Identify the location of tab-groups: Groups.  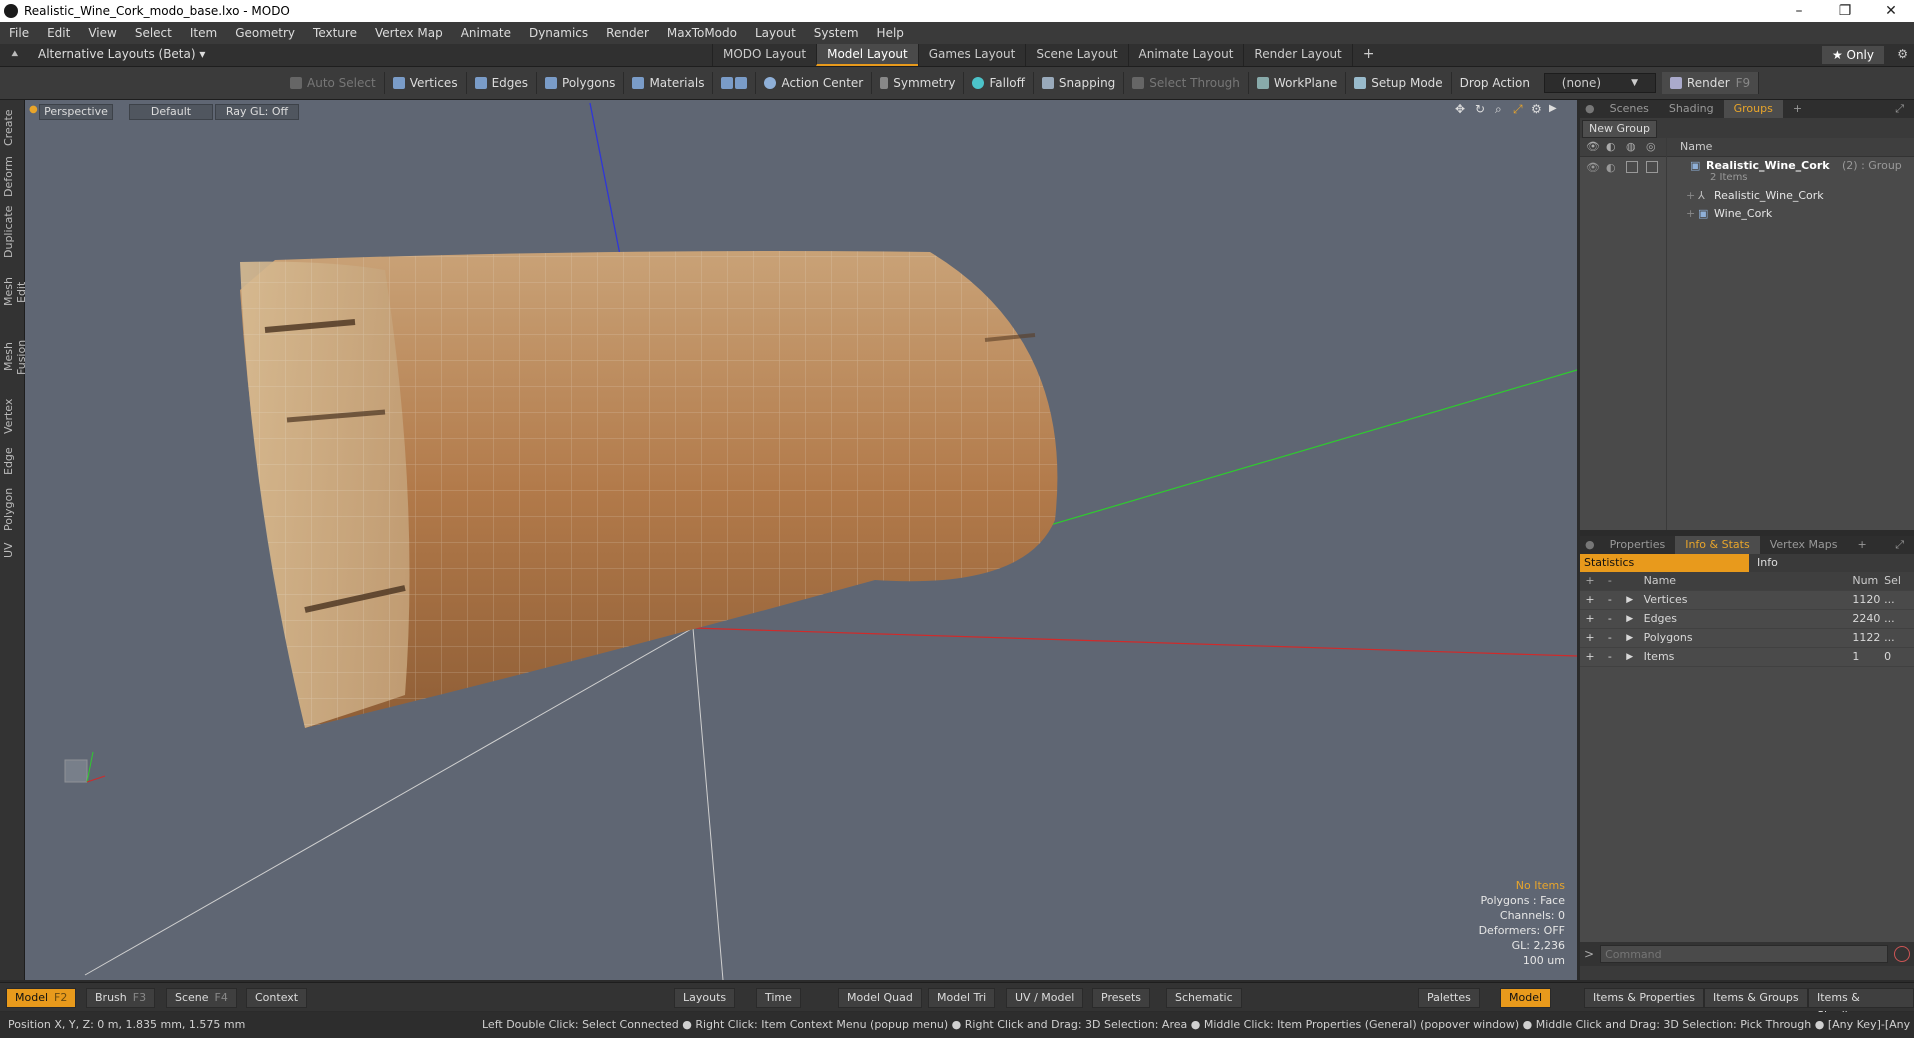
(1753, 109).